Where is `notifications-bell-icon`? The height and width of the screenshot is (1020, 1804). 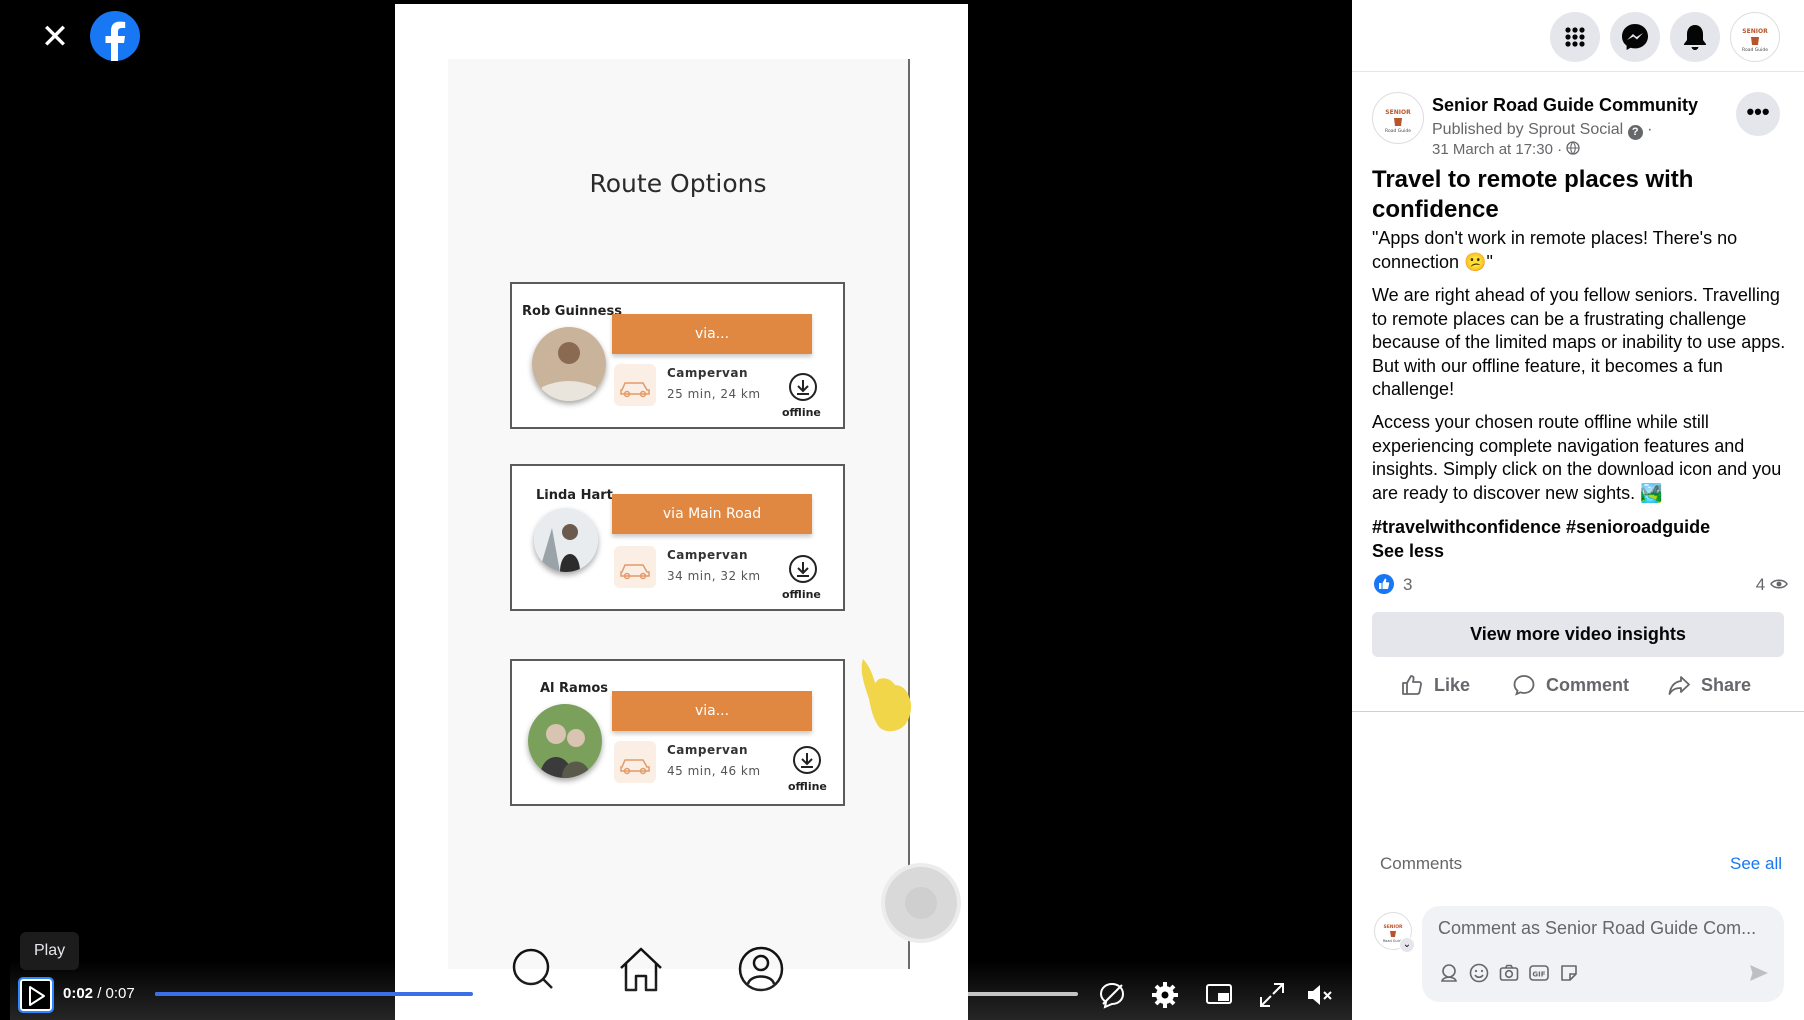 notifications-bell-icon is located at coordinates (1695, 37).